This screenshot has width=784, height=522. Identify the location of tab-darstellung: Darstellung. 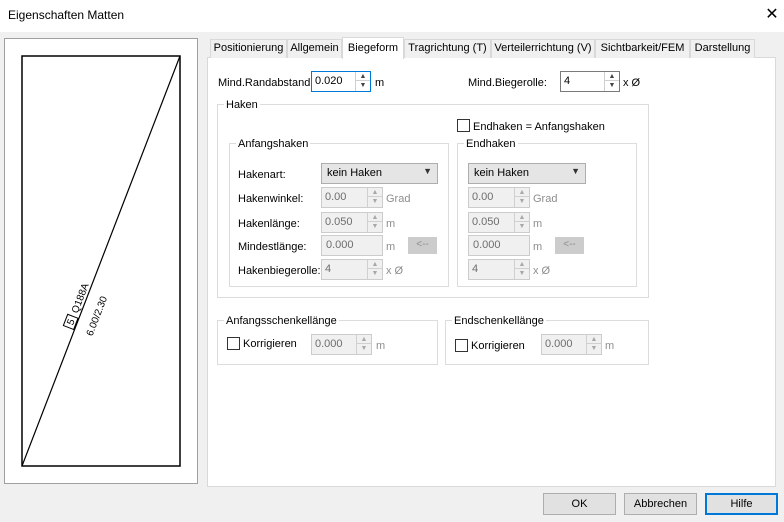
(722, 48).